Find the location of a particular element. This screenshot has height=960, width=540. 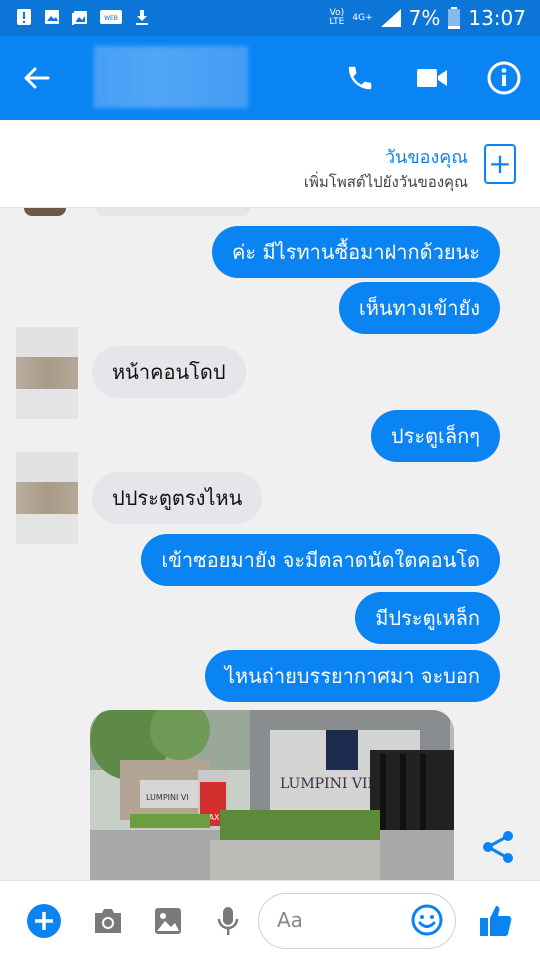

add-to-day-button: + is located at coordinates (500, 164).